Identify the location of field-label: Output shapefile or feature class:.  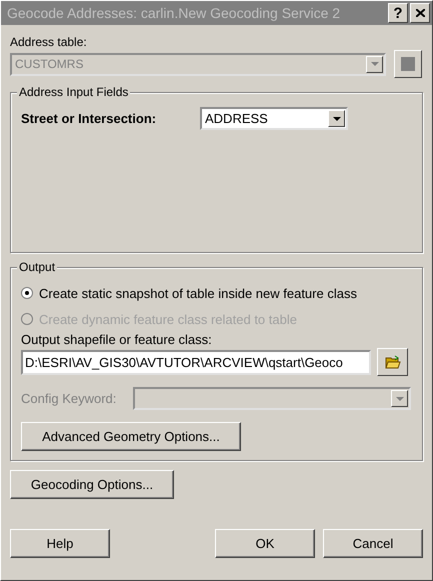
(116, 339).